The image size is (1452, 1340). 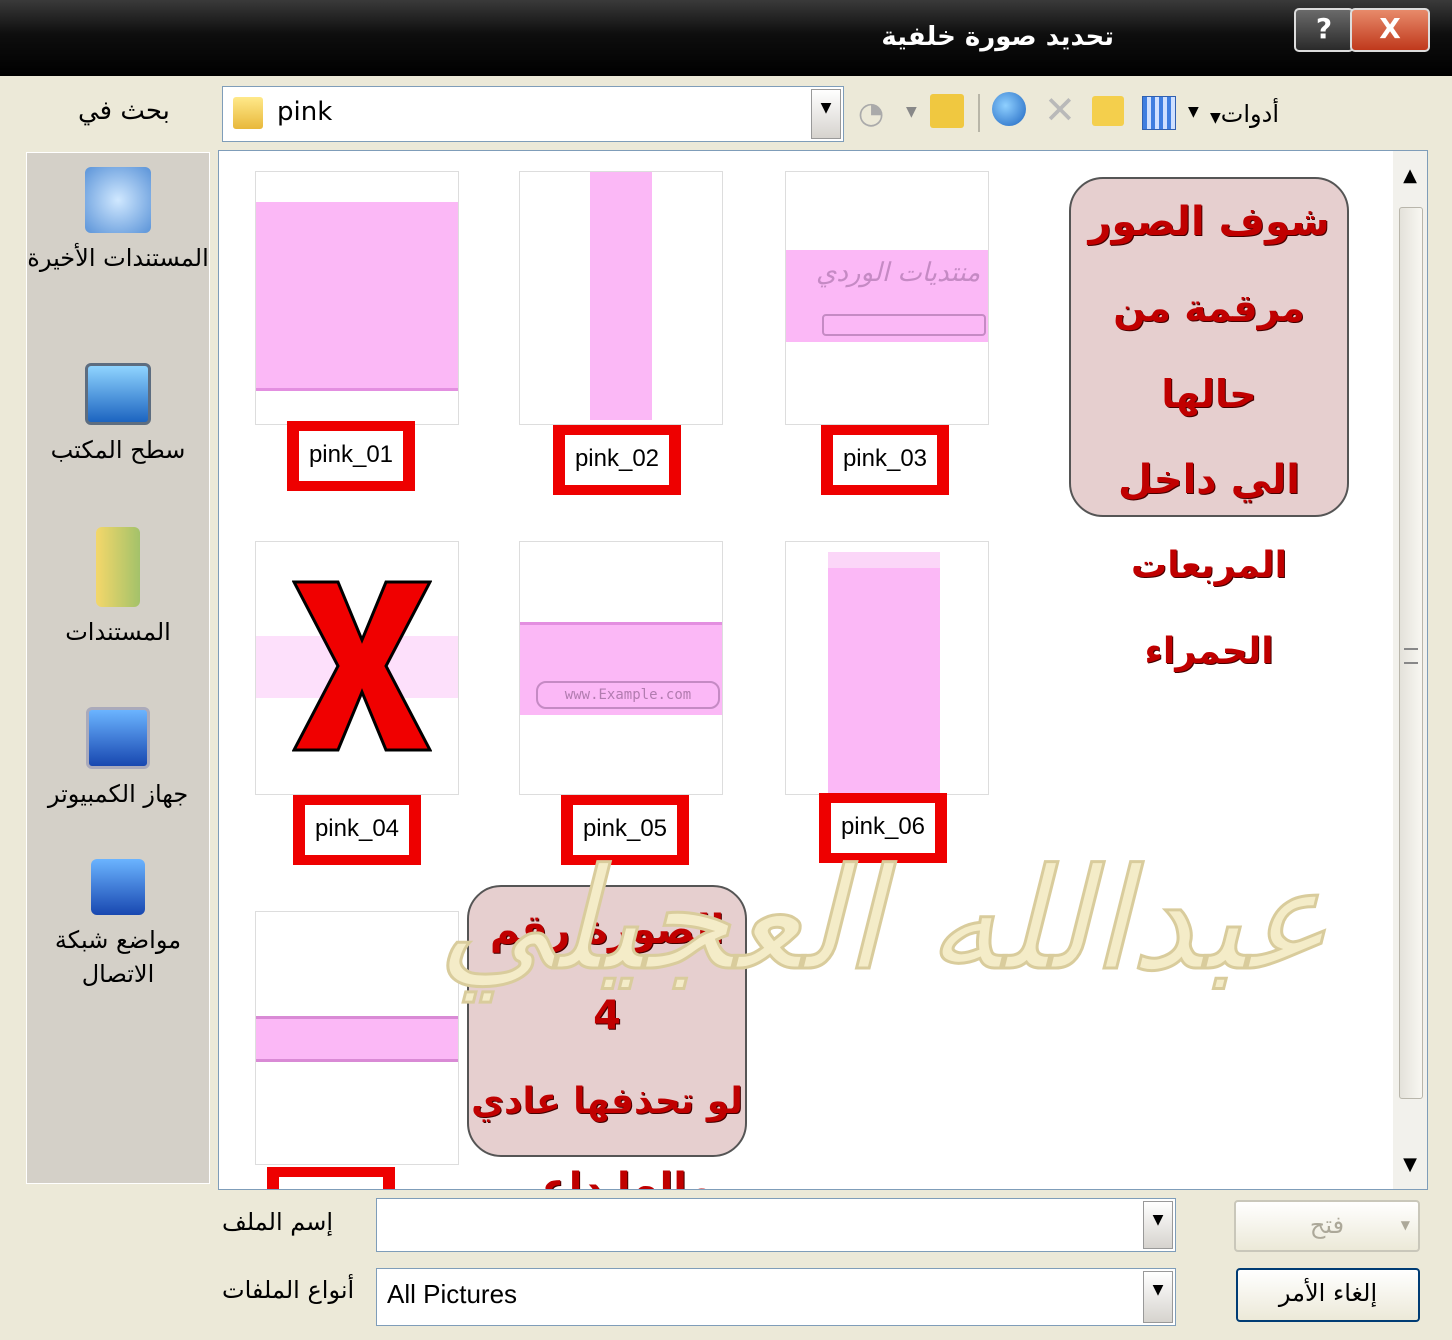 What do you see at coordinates (947, 111) in the screenshot?
I see `up-folder-icon` at bounding box center [947, 111].